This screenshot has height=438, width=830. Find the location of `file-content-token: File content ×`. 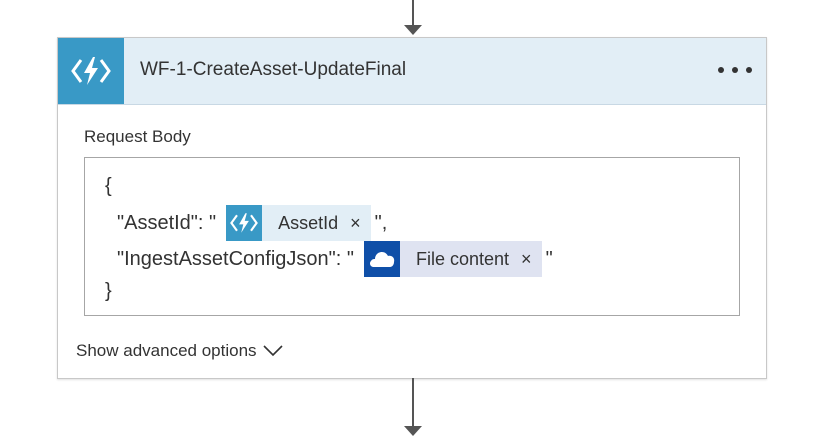

file-content-token: File content × is located at coordinates (452, 259).